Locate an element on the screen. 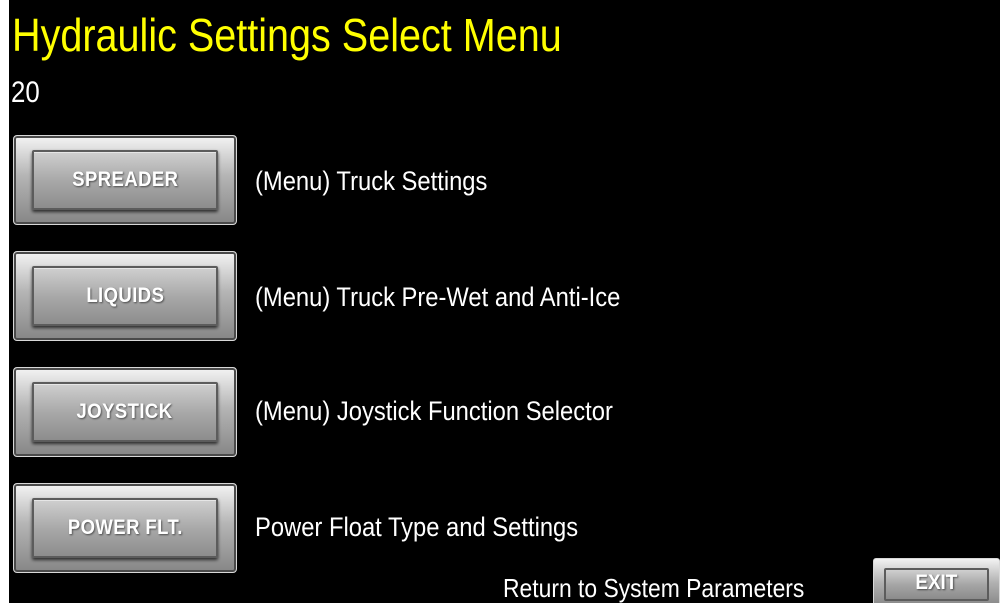 The image size is (1000, 603). exit-button-label: EXIT is located at coordinates (936, 582).